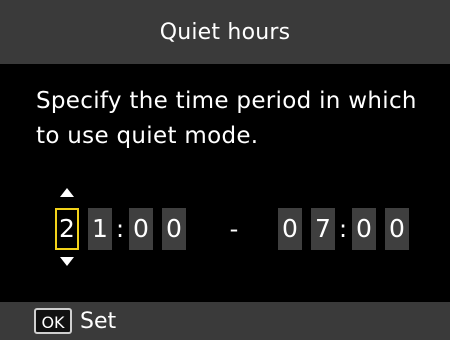  I want to click on divider, so click(225, 67).